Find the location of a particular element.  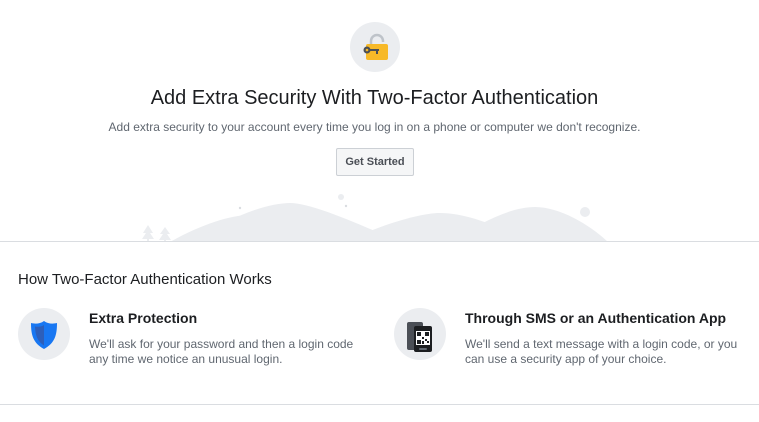

get-started-button: Get Started is located at coordinates (375, 162).